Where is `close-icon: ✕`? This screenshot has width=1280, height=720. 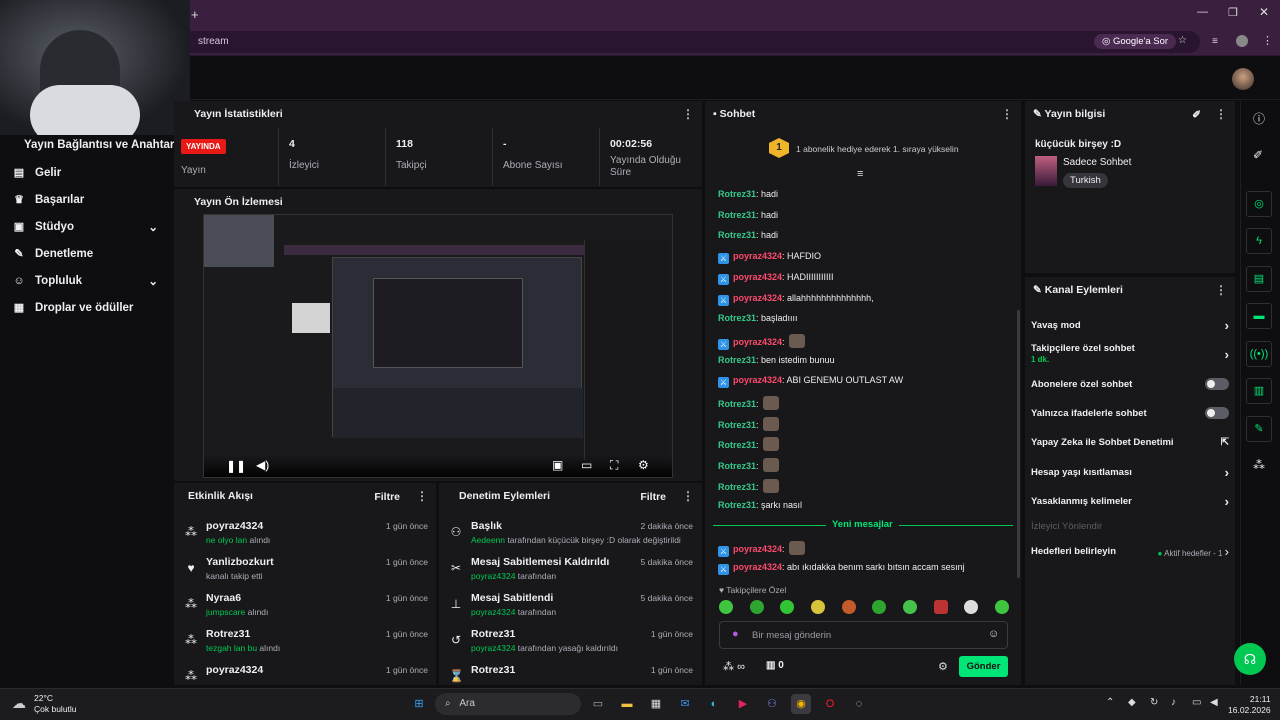 close-icon: ✕ is located at coordinates (1264, 12).